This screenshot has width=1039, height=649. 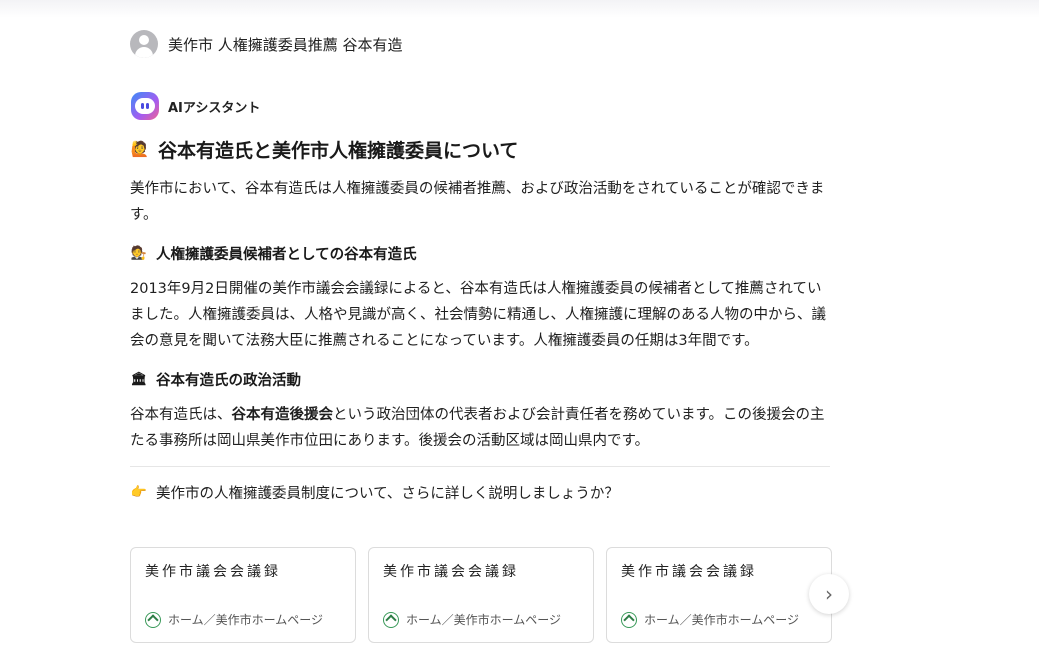 What do you see at coordinates (387, 493) in the screenshot?
I see `followup-text: 美作市の人権擁護委員制度について、さらに詳しく説明しましょうか？` at bounding box center [387, 493].